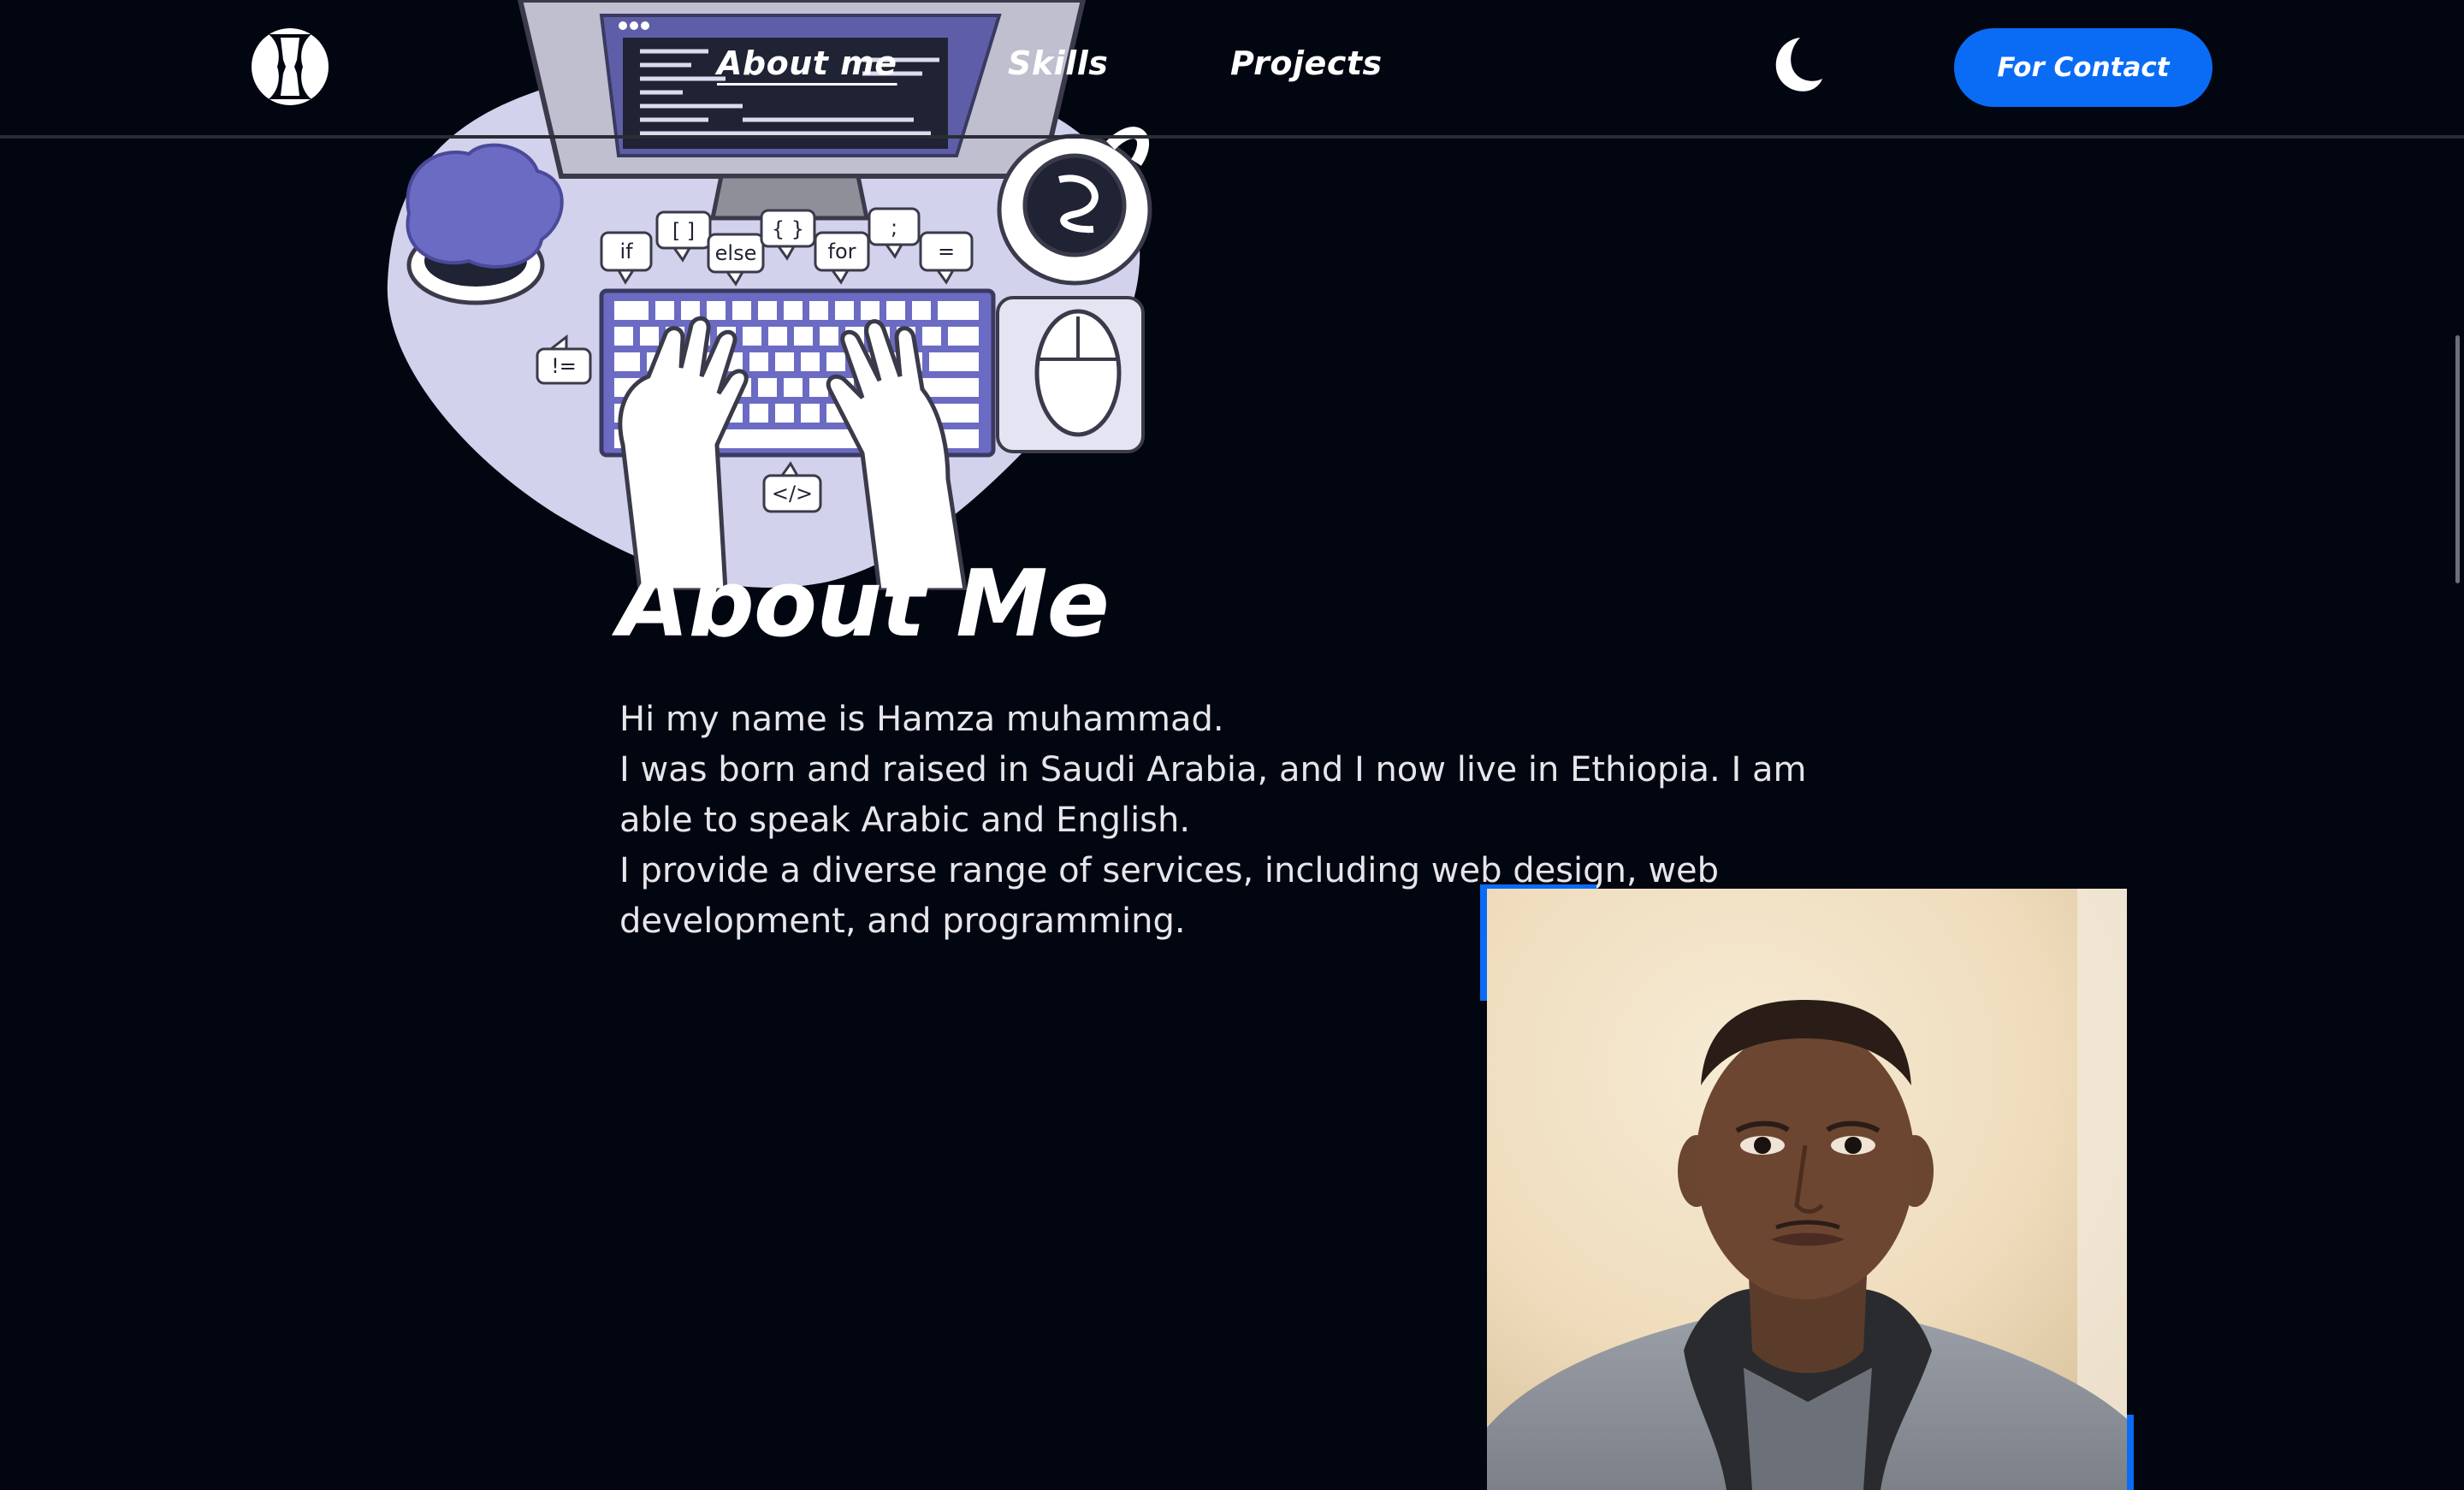 The width and height of the screenshot is (2464, 1490). What do you see at coordinates (2457, 459) in the screenshot?
I see `scrollbar-thumb` at bounding box center [2457, 459].